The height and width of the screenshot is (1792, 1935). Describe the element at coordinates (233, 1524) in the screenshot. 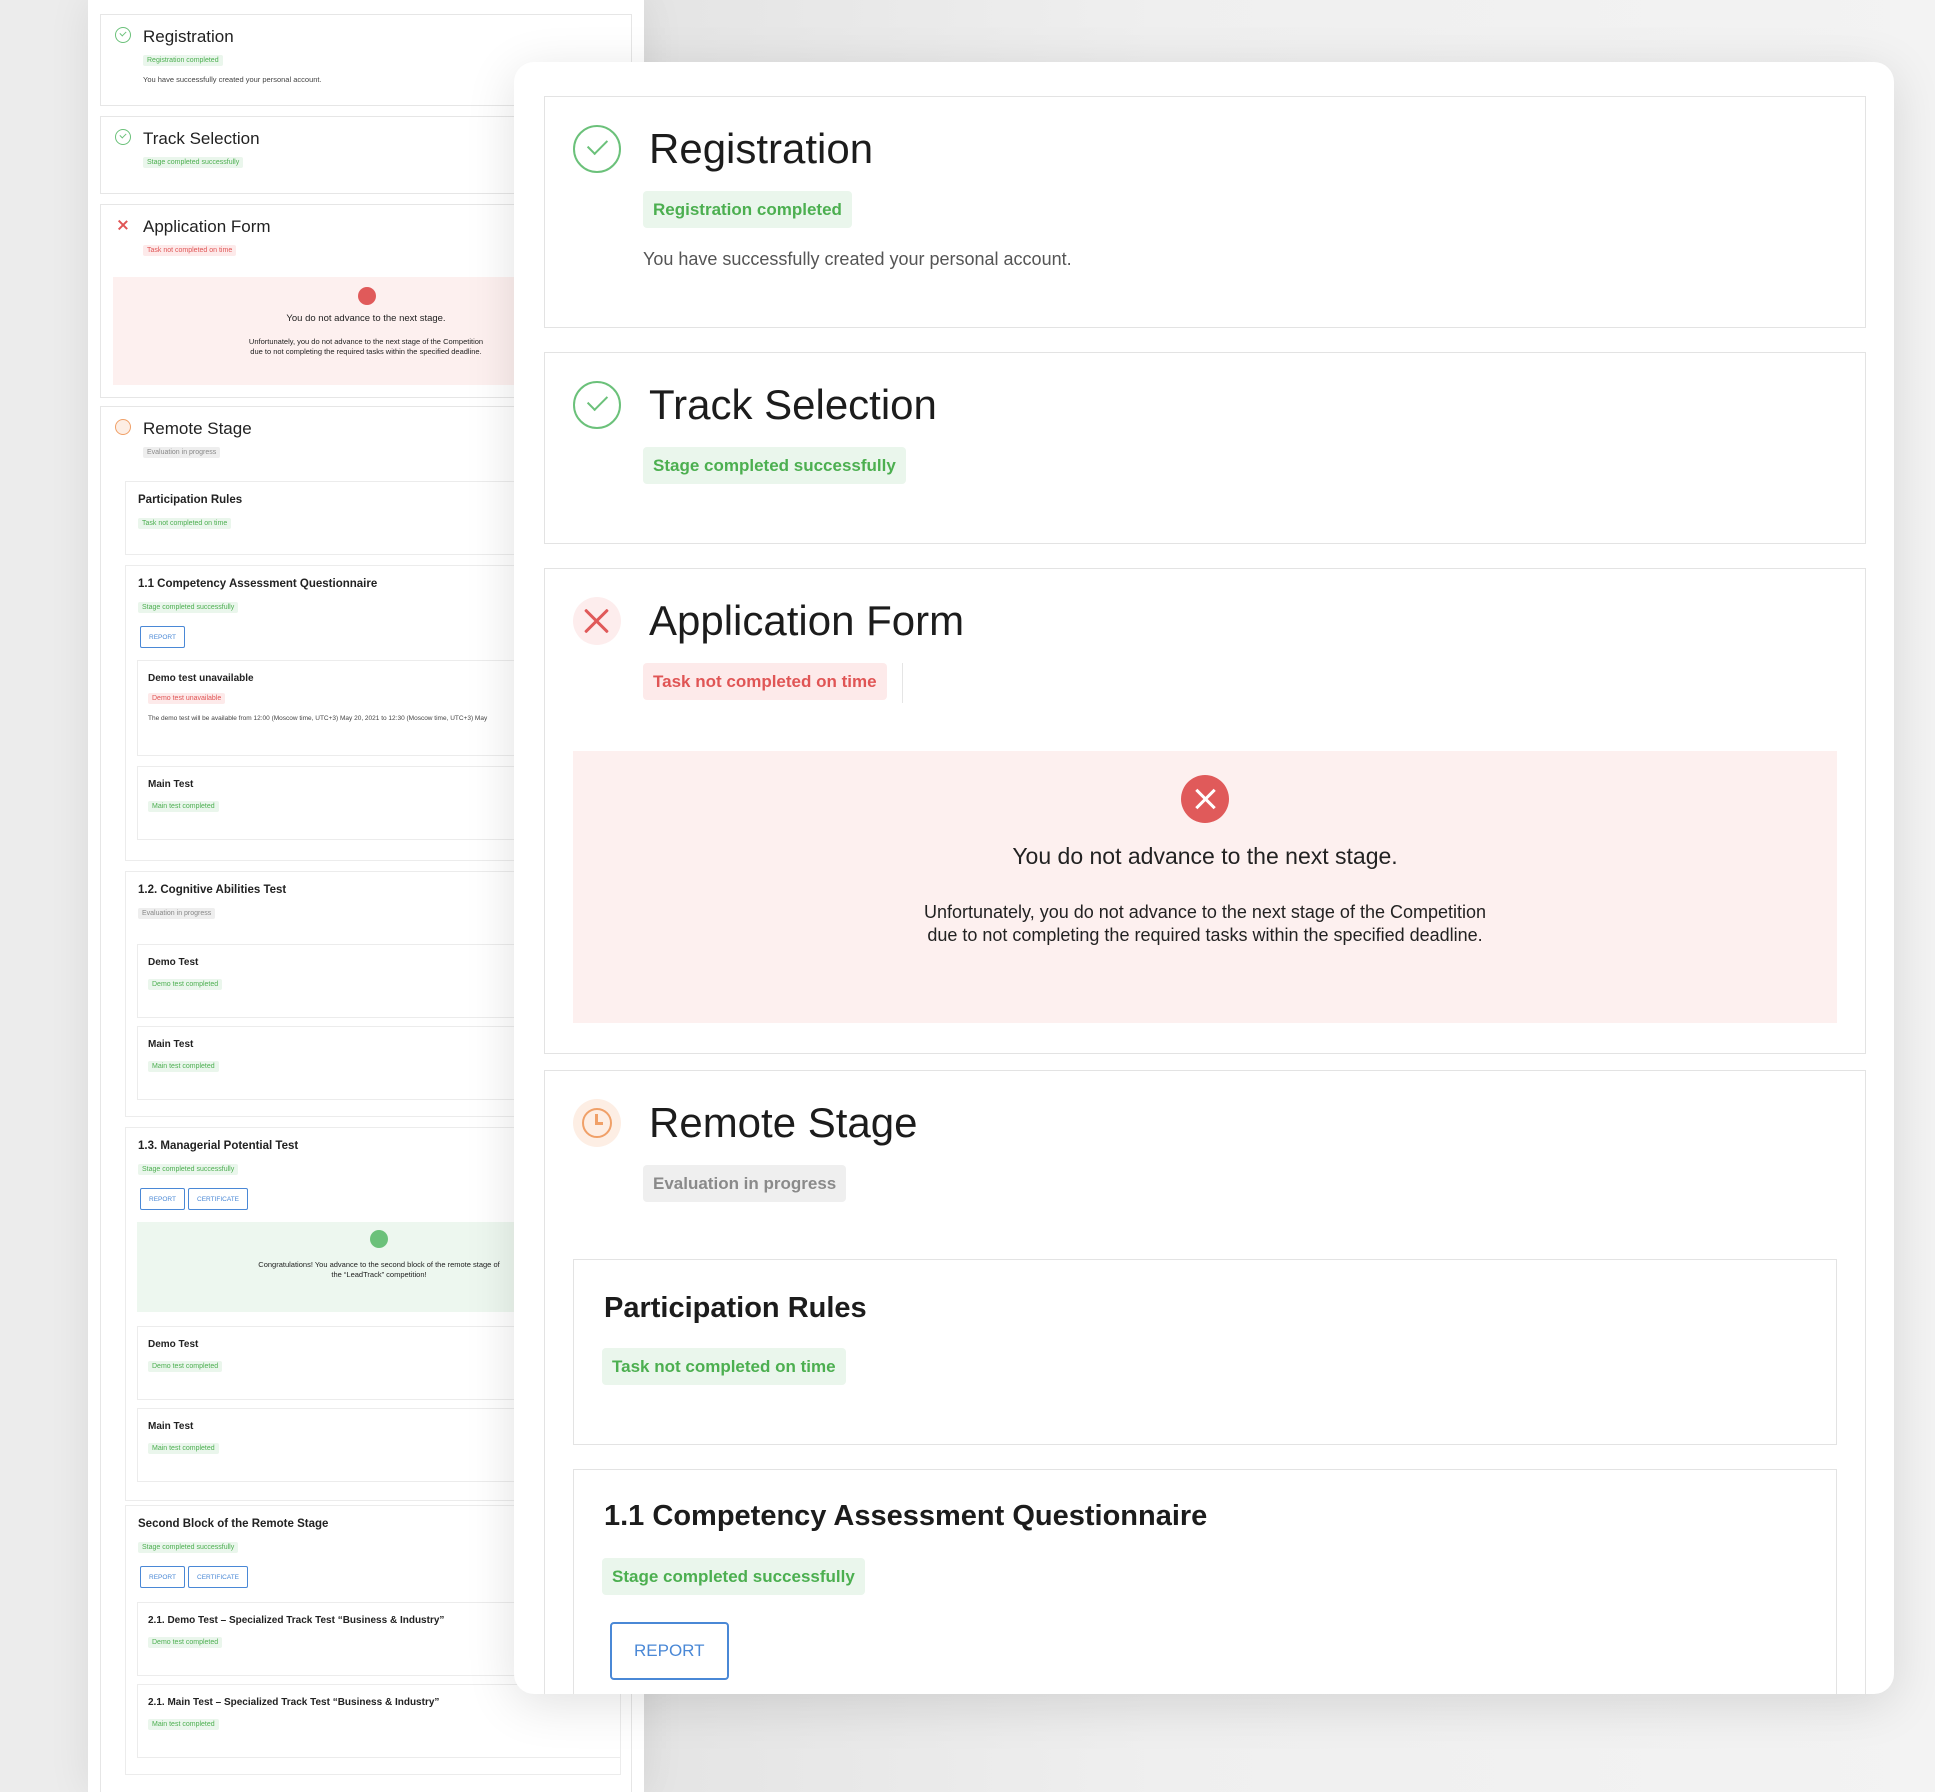

I see `mini-sub-title: Second Block of the Remote Stage` at that location.